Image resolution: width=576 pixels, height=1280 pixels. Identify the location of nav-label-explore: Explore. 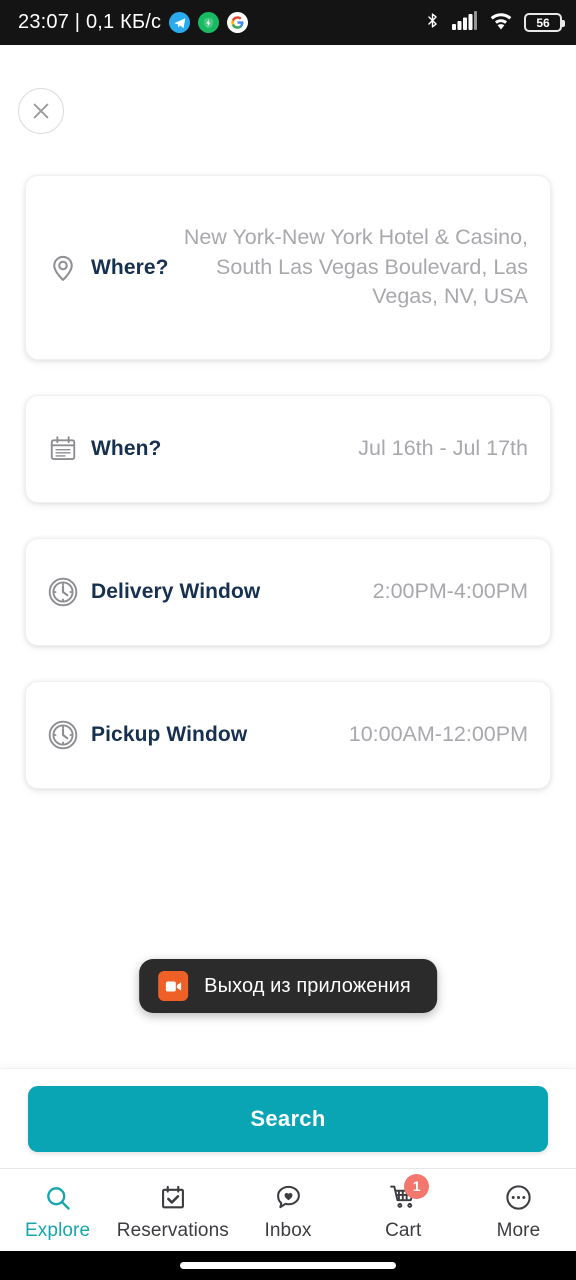
(58, 1230).